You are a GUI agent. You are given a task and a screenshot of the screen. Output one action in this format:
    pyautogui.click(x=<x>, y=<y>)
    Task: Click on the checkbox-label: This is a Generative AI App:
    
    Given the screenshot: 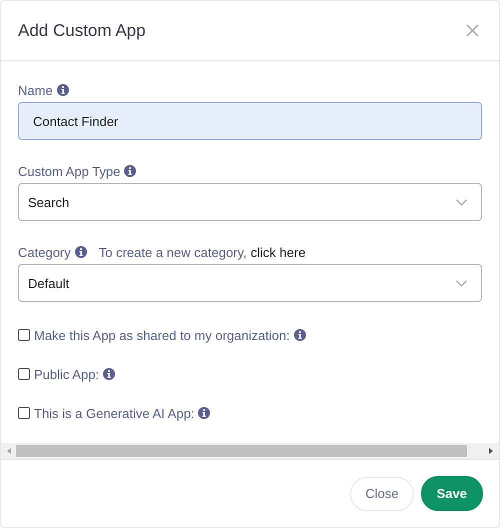 What is the action you would take?
    pyautogui.click(x=114, y=413)
    